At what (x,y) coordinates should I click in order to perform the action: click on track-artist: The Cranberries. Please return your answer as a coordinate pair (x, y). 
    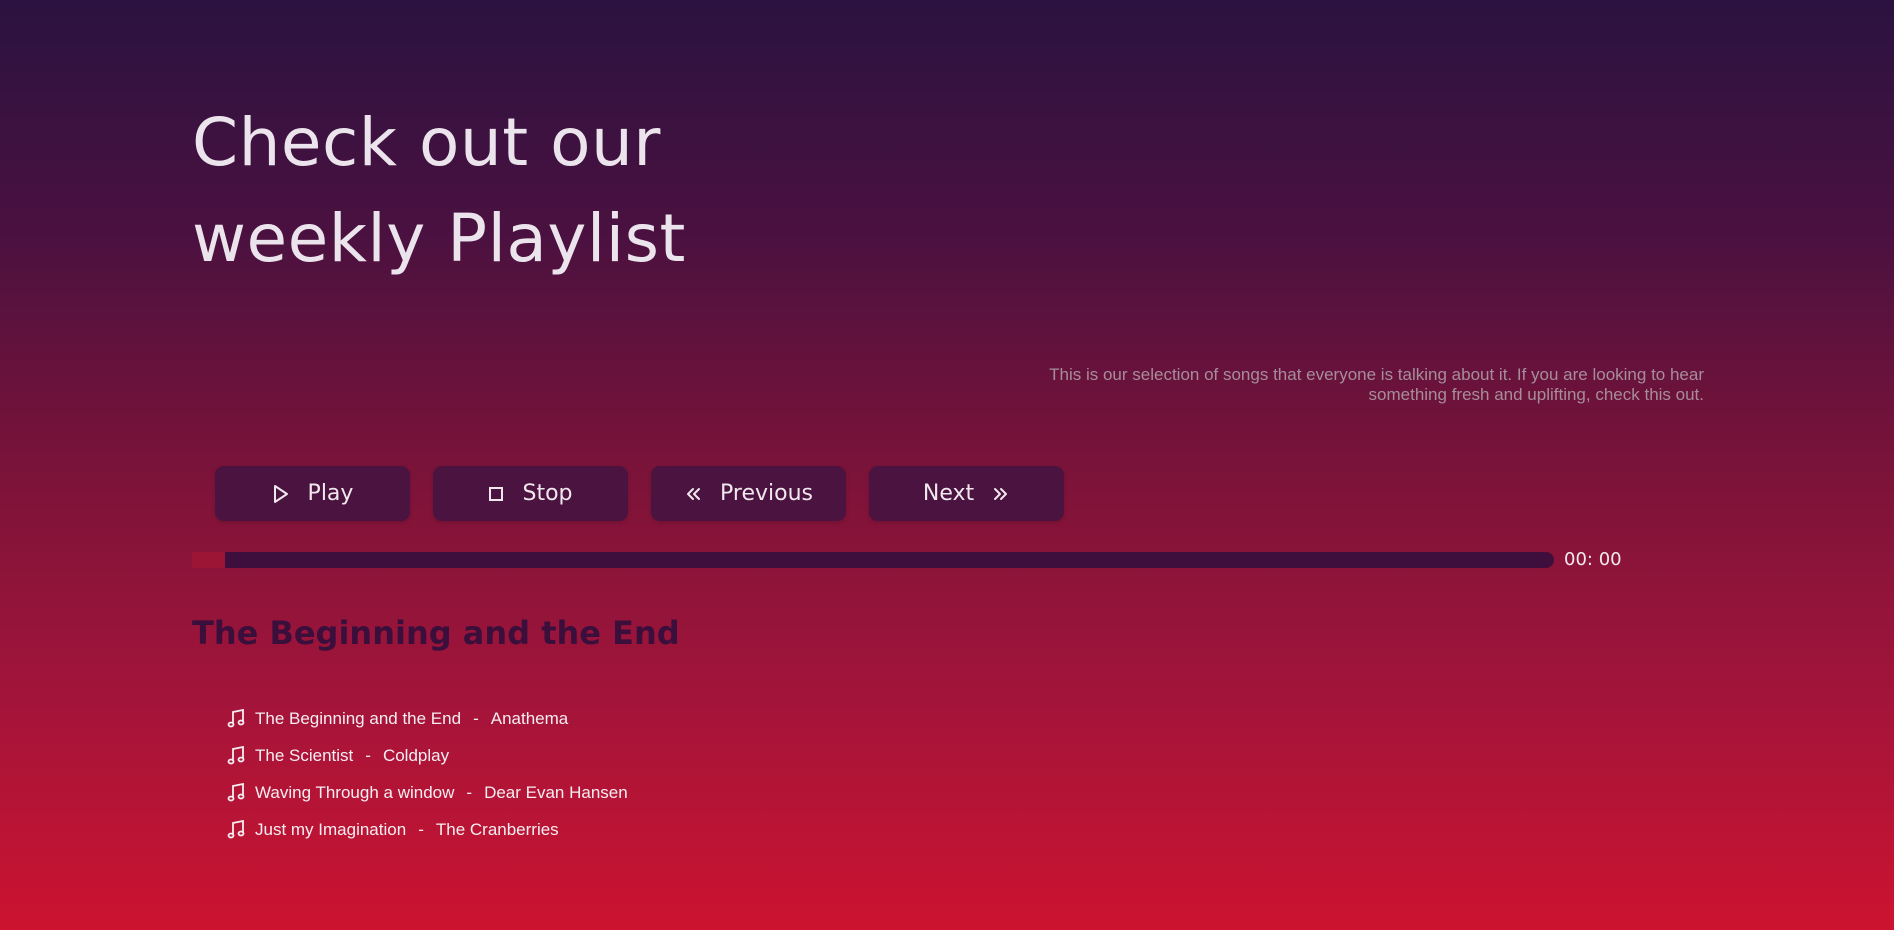
    Looking at the image, I should click on (497, 829).